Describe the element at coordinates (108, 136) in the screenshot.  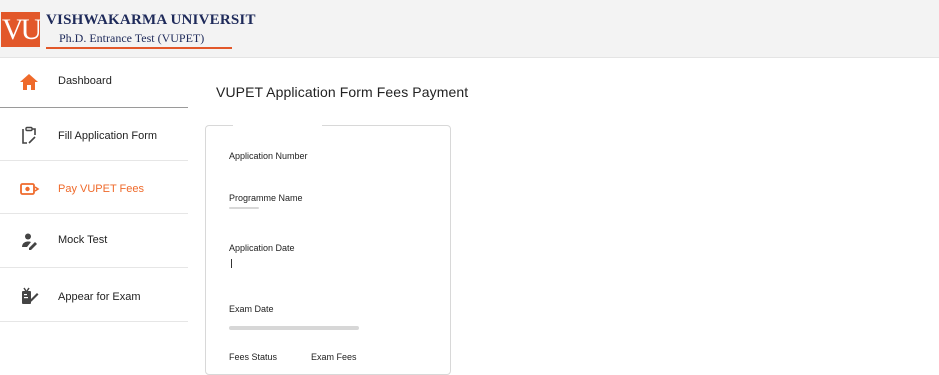
I see `sidebar-item-label: Fill Application Form` at that location.